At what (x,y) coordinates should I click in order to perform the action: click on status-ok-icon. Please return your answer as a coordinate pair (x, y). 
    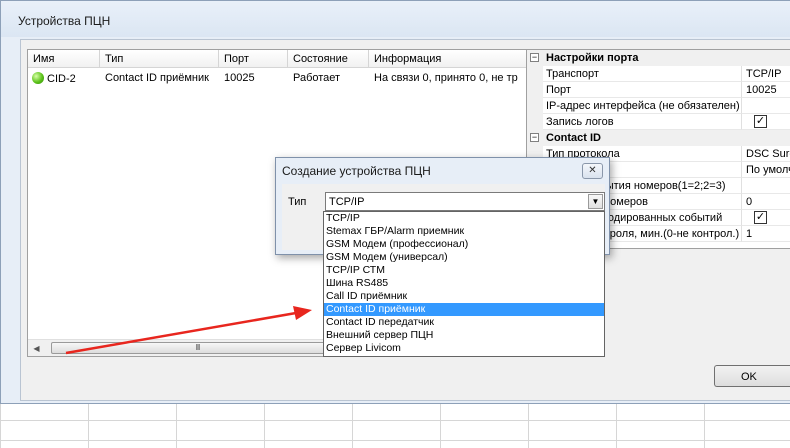
    Looking at the image, I should click on (38, 78).